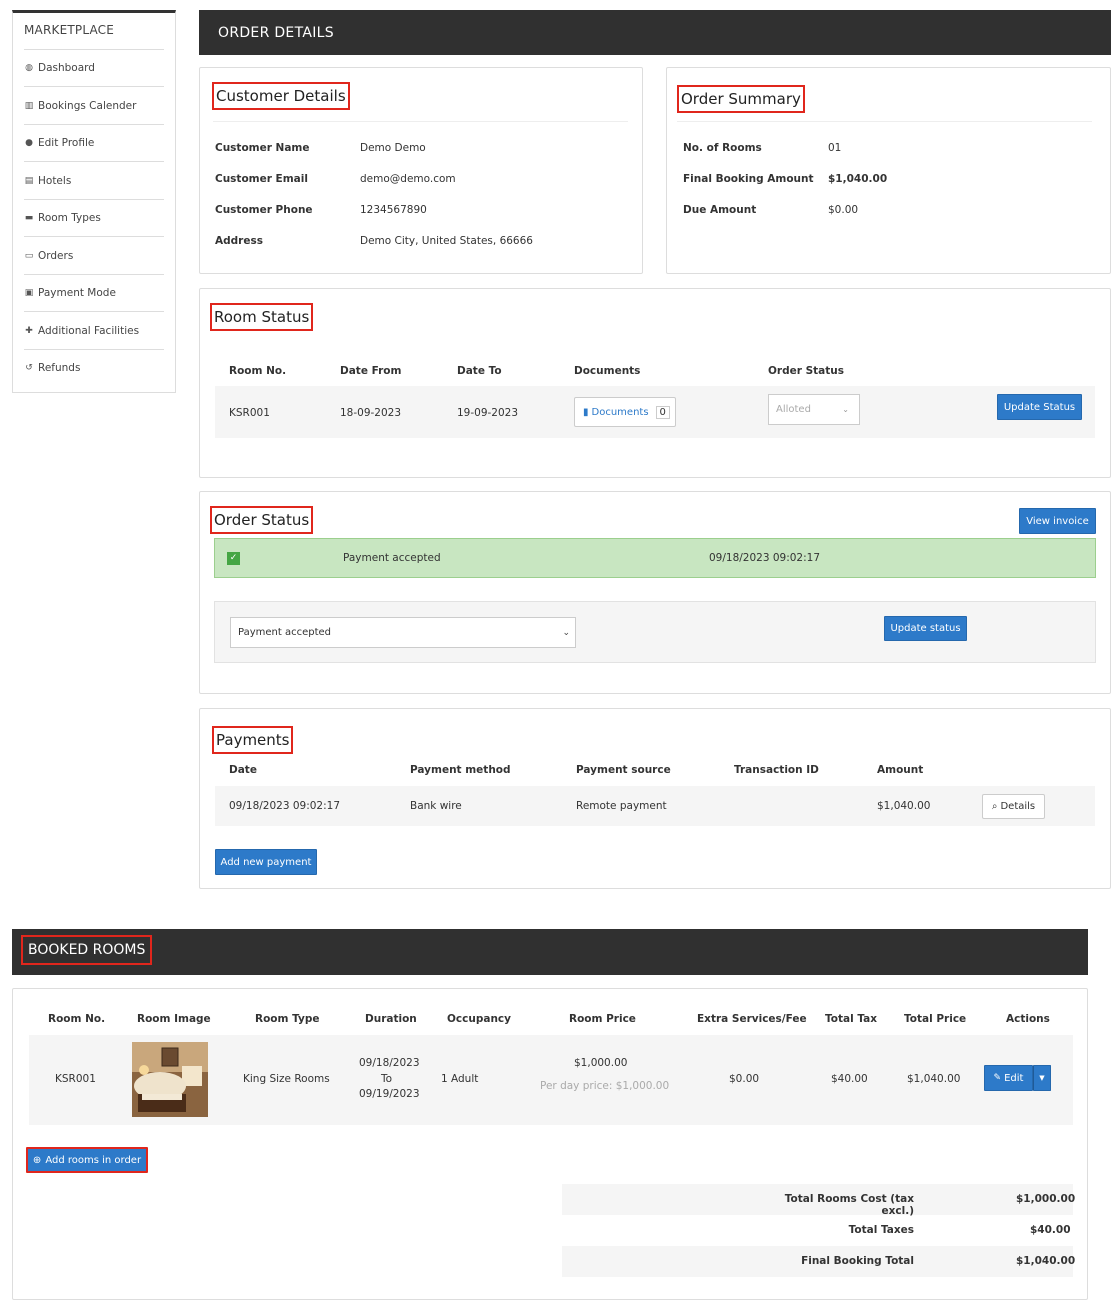 This screenshot has height=1308, width=1116. Describe the element at coordinates (276, 33) in the screenshot. I see `page-title: ORDER DETAILS` at that location.